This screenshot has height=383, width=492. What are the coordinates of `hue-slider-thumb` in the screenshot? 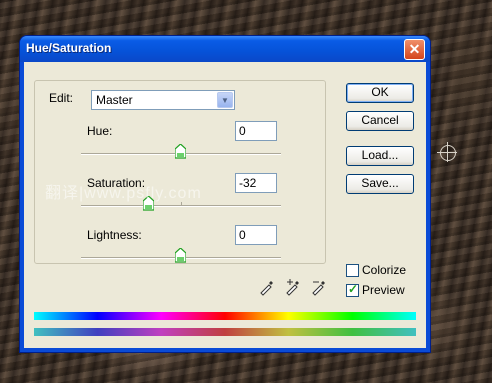 It's located at (180, 151).